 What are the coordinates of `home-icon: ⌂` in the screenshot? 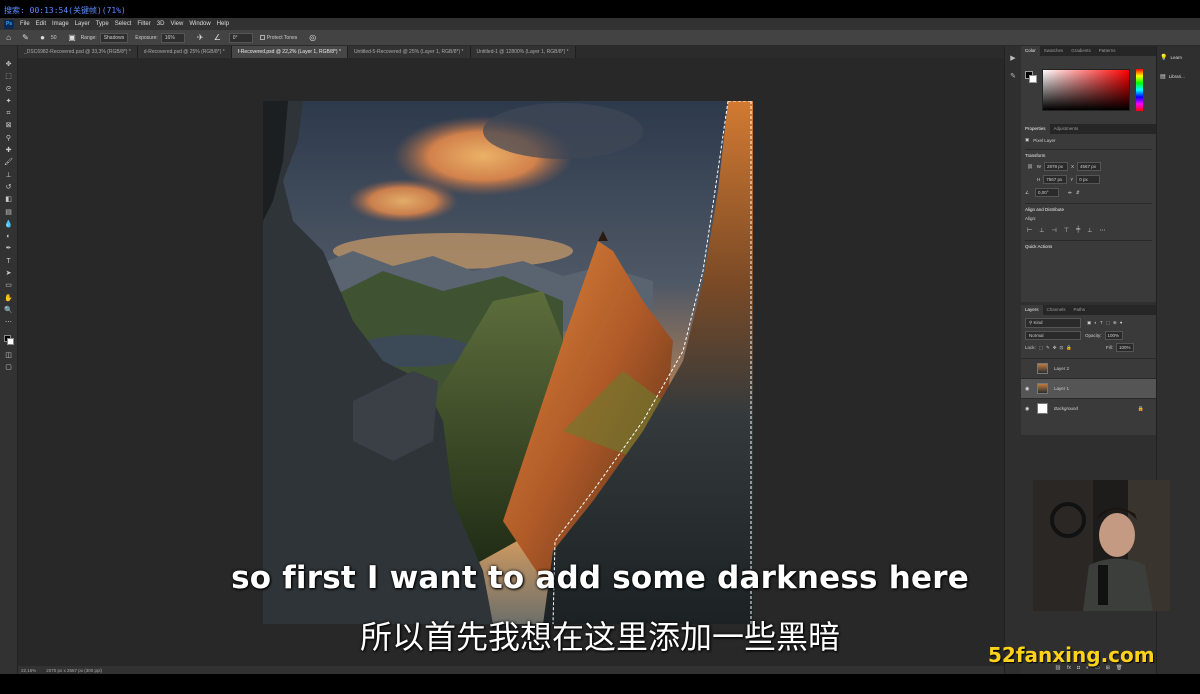 It's located at (8, 37).